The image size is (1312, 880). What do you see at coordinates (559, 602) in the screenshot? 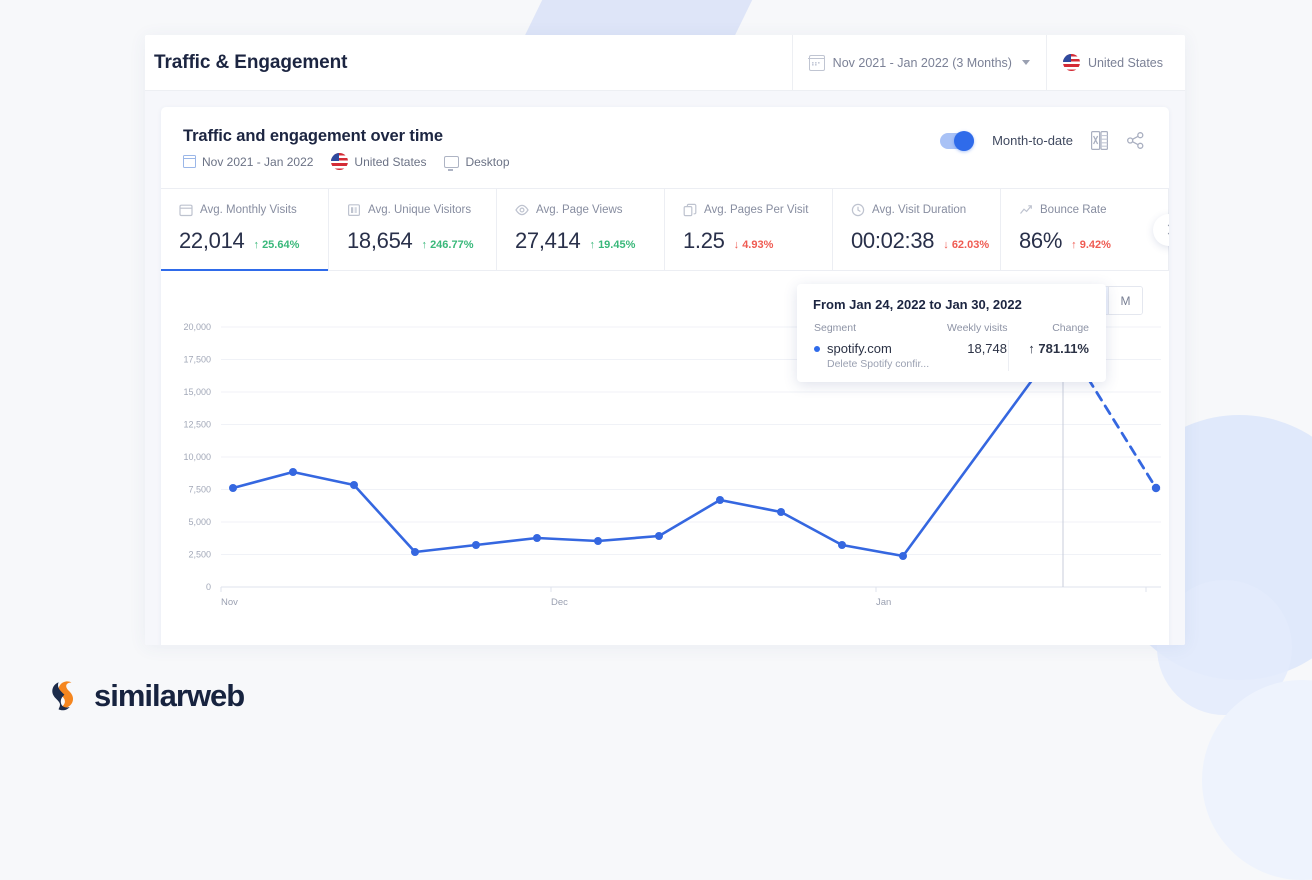
I see `svg-text: Dec` at bounding box center [559, 602].